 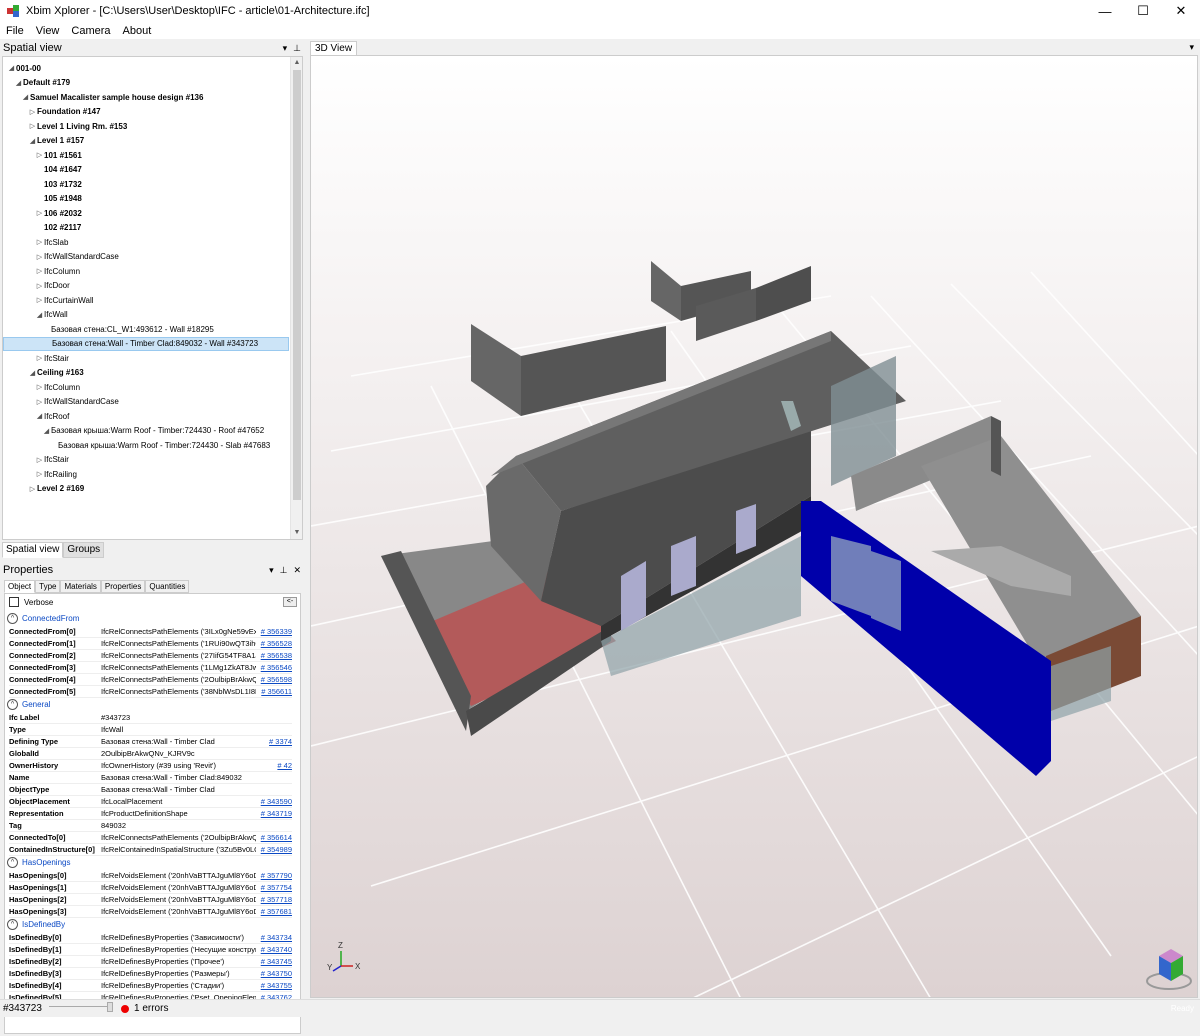 What do you see at coordinates (146, 184) in the screenshot?
I see `tree-item: 103 #1732` at bounding box center [146, 184].